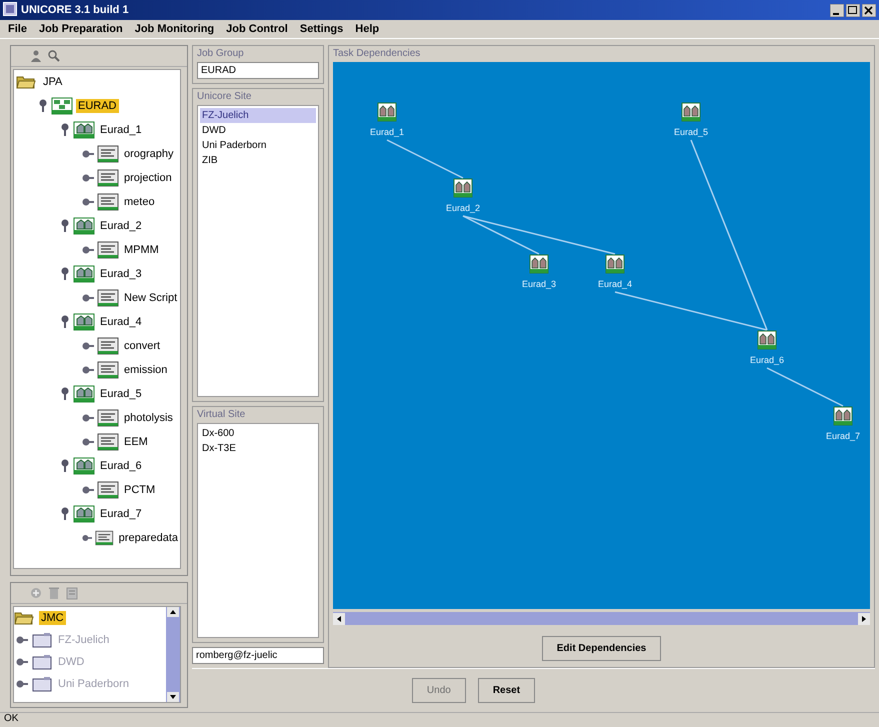  What do you see at coordinates (869, 10) in the screenshot?
I see `close-icon` at bounding box center [869, 10].